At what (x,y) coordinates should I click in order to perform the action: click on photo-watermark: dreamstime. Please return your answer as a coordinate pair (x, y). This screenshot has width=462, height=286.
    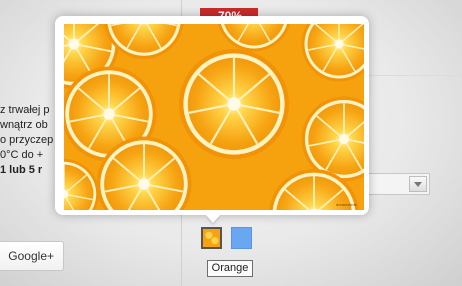
    Looking at the image, I should click on (346, 204).